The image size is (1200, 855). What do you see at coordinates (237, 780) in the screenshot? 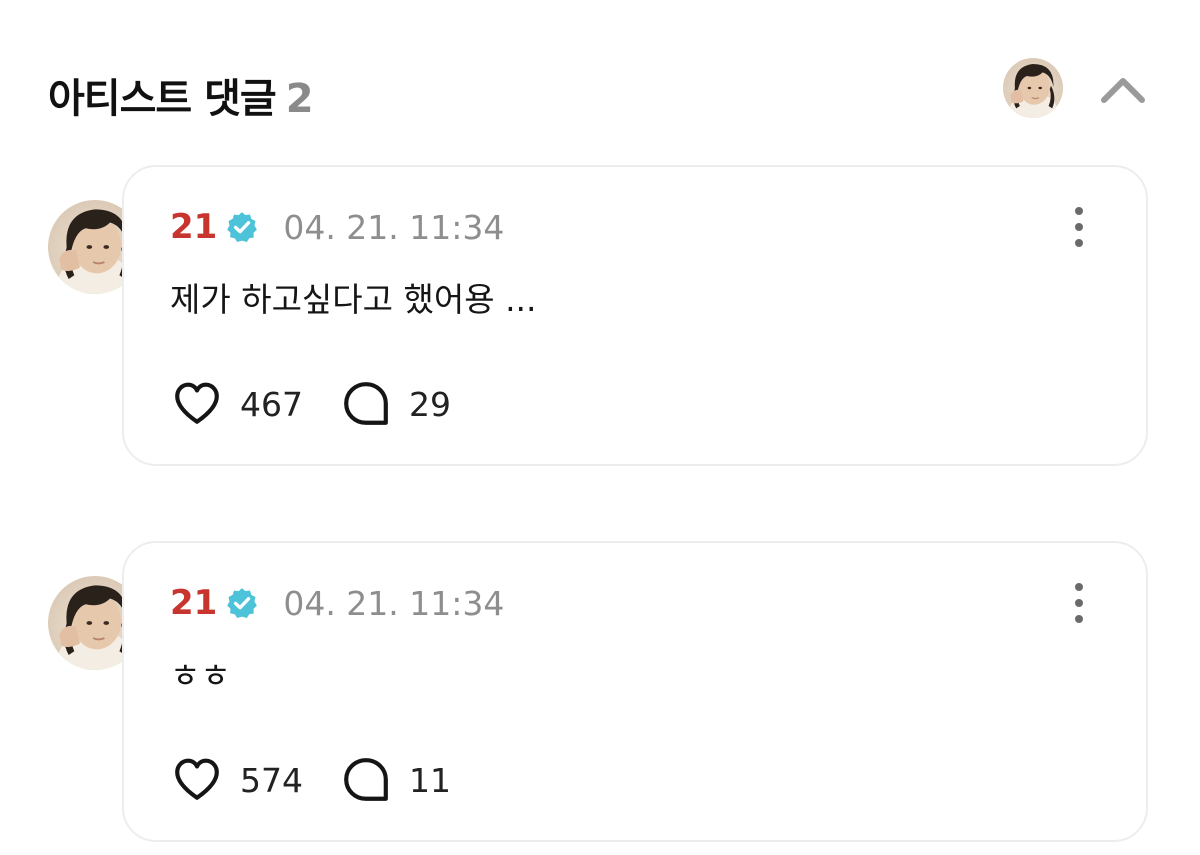
I see `like-button: 574` at bounding box center [237, 780].